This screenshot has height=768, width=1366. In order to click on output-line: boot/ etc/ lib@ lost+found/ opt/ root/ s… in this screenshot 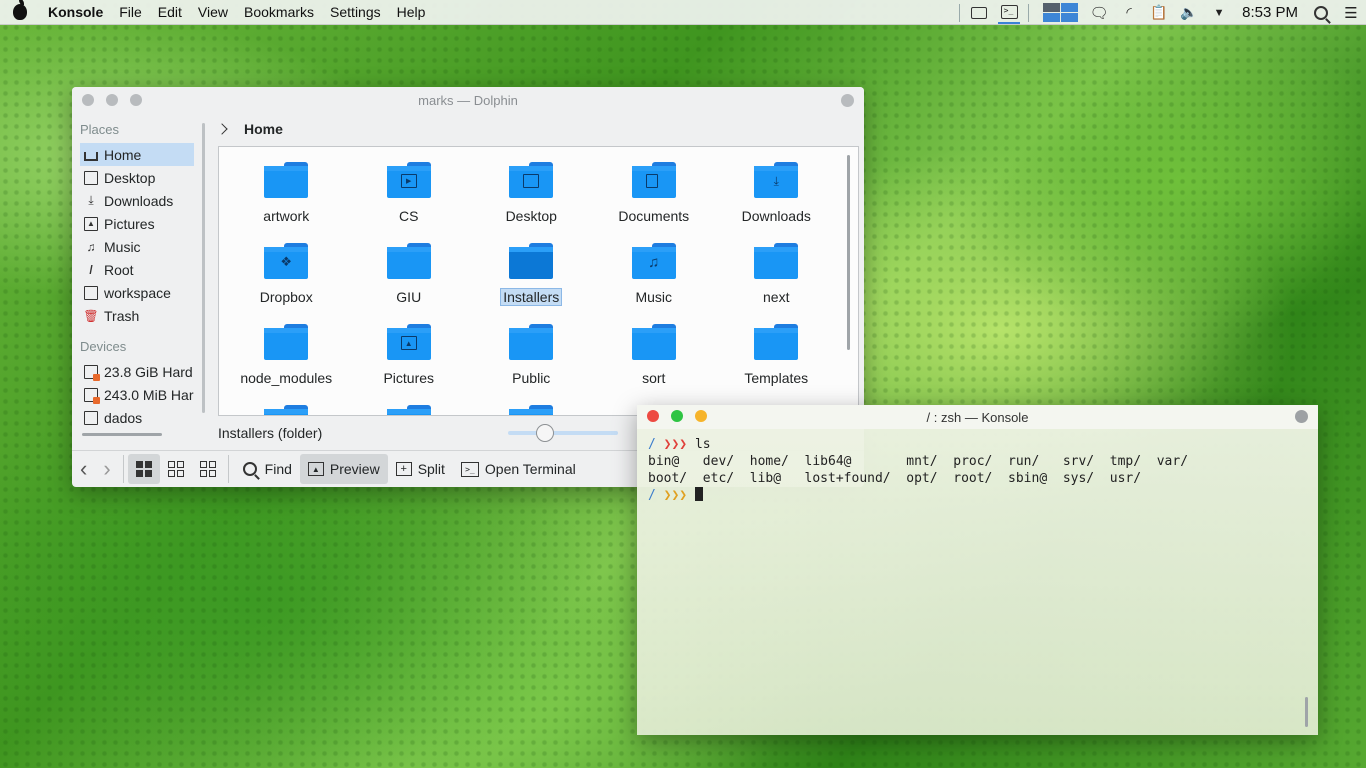, I will do `click(895, 478)`.